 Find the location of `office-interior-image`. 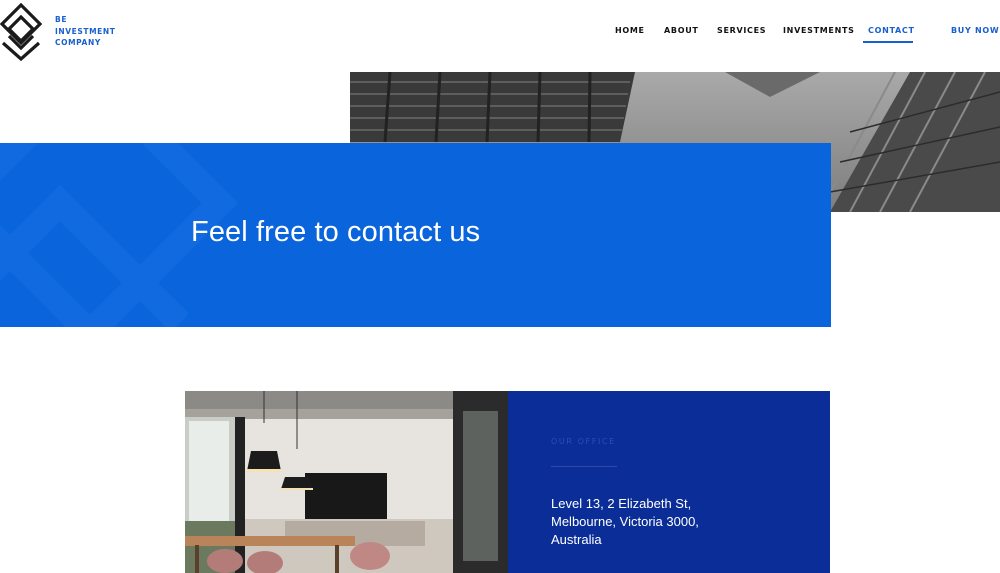

office-interior-image is located at coordinates (346, 482).